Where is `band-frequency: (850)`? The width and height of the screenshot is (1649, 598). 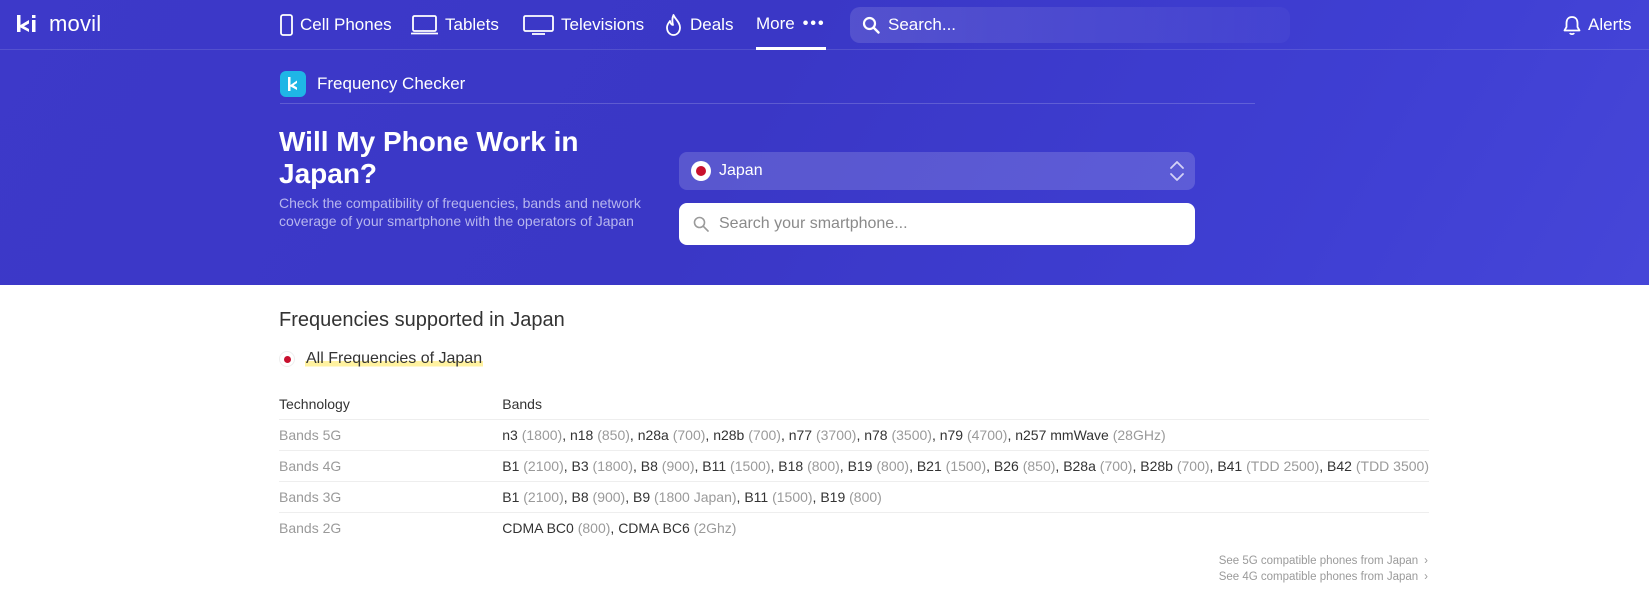 band-frequency: (850) is located at coordinates (1039, 465).